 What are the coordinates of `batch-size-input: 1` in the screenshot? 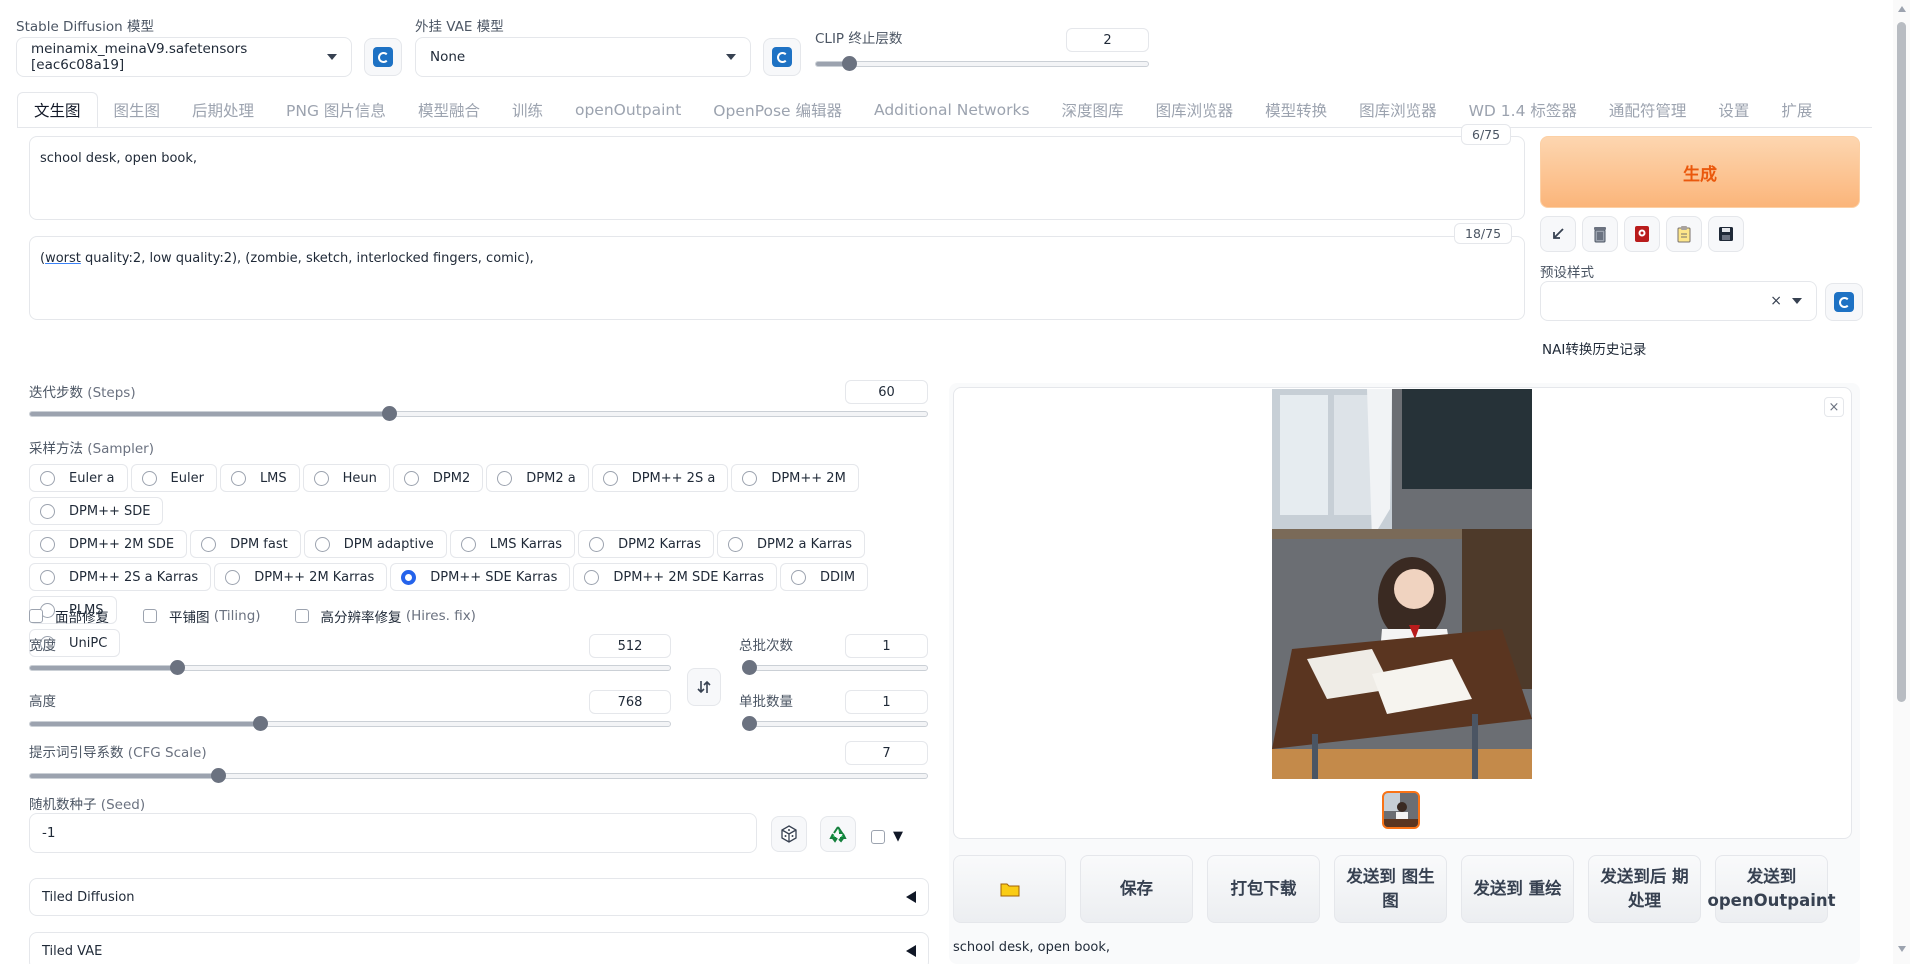 It's located at (886, 702).